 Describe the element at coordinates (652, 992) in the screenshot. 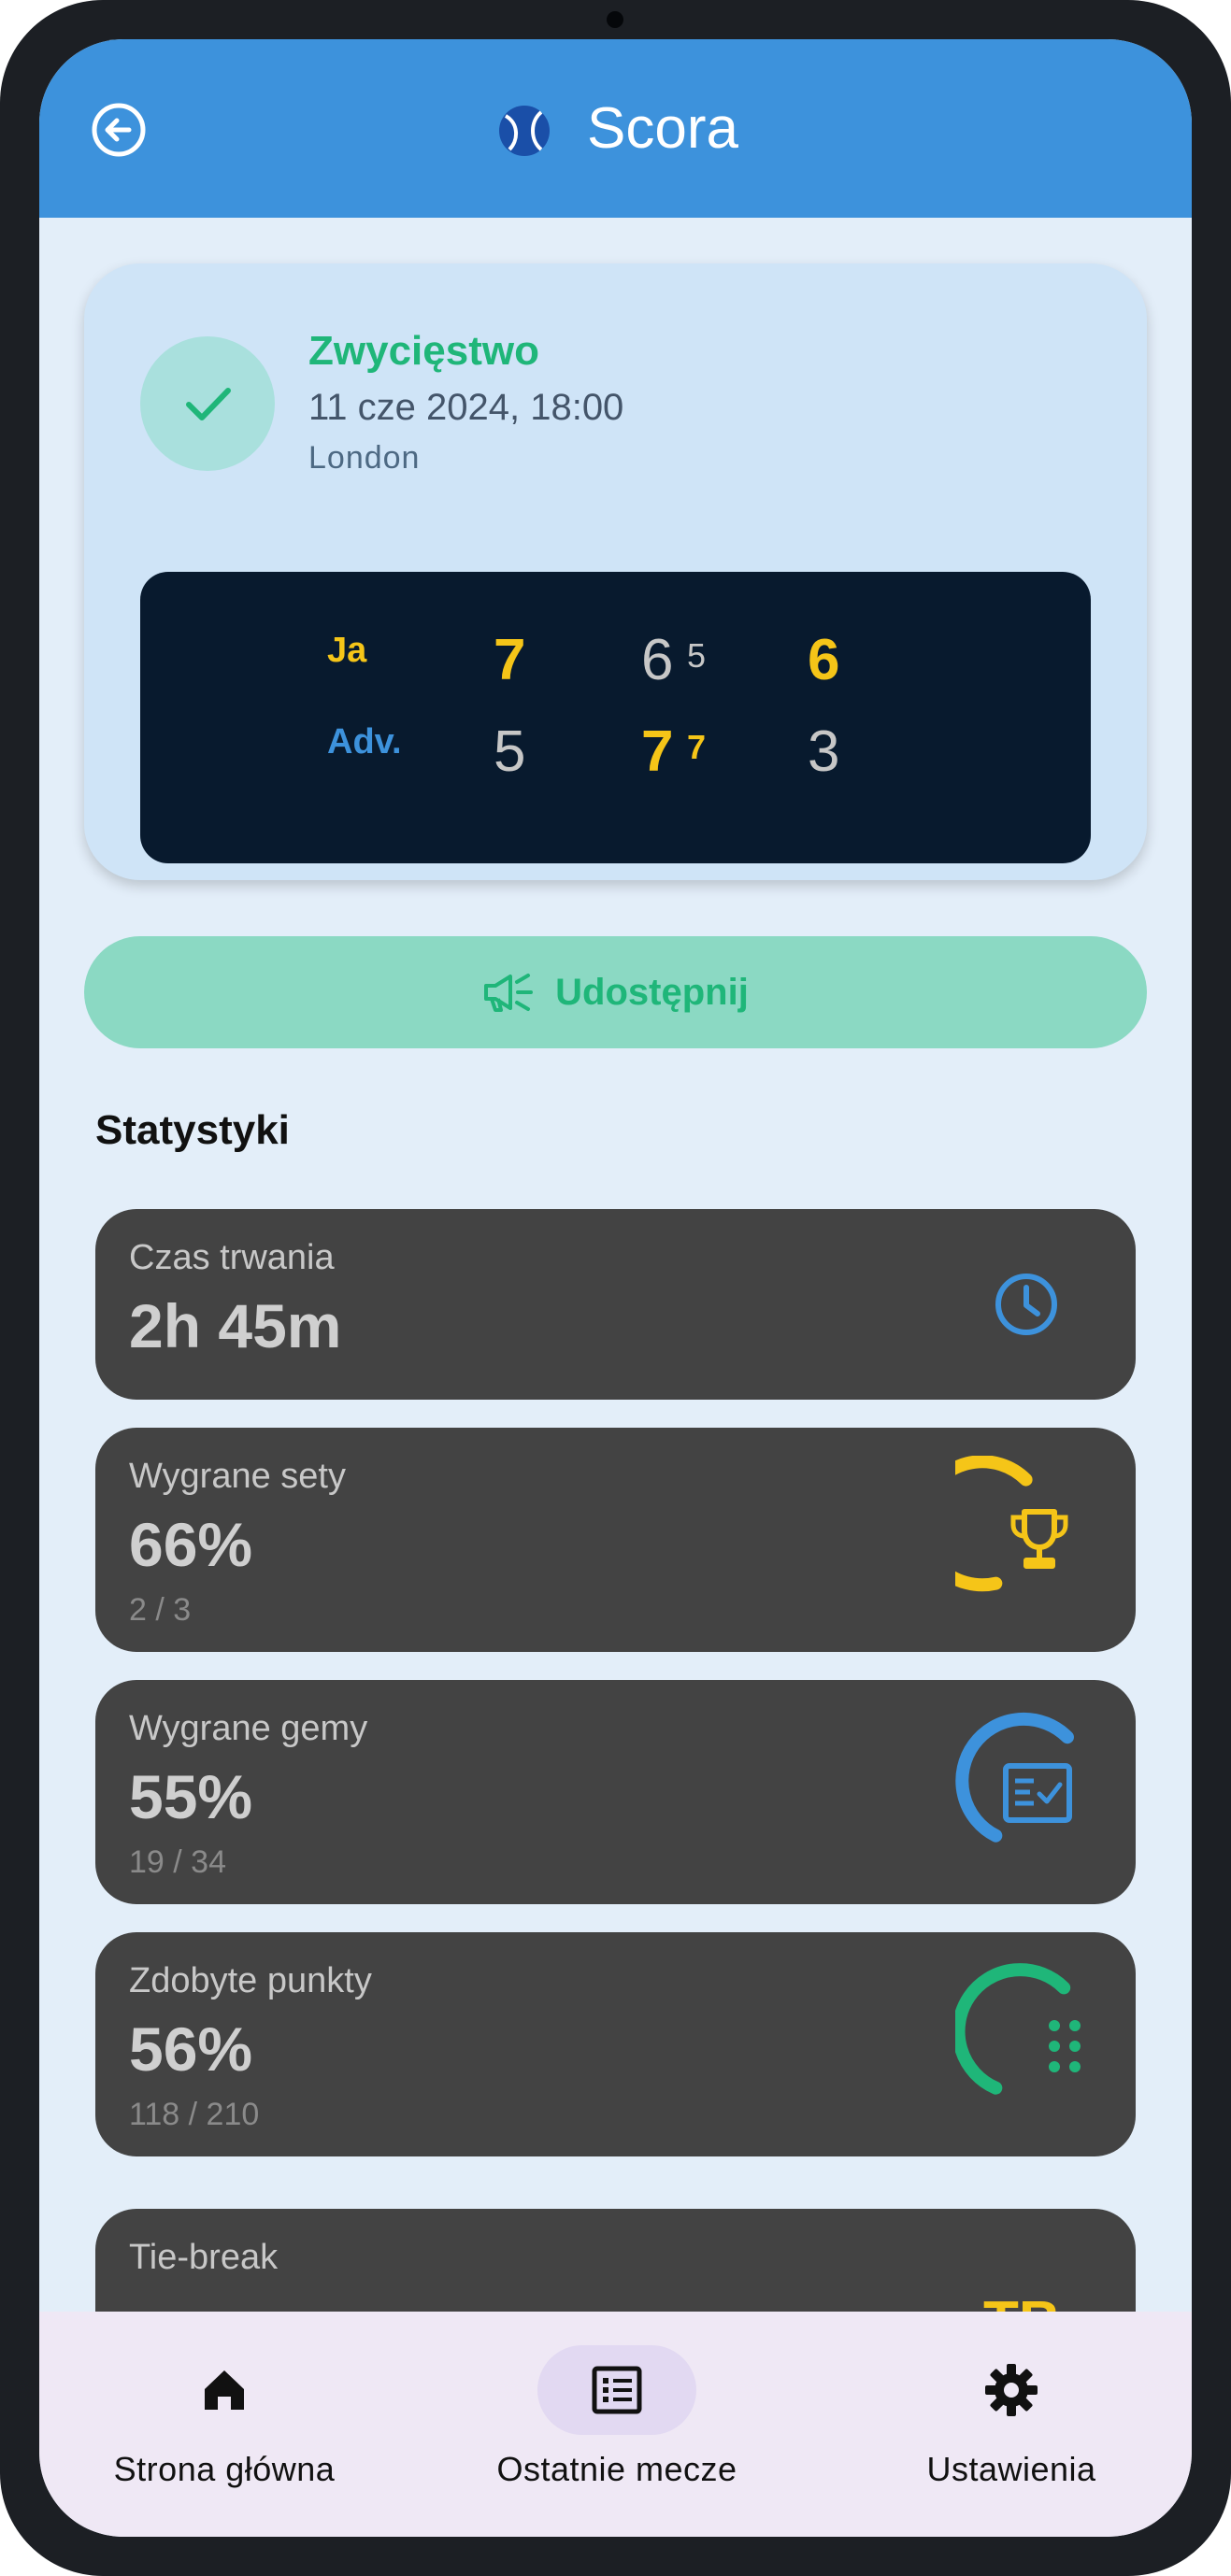

I see `share-label: Udostępnij` at that location.